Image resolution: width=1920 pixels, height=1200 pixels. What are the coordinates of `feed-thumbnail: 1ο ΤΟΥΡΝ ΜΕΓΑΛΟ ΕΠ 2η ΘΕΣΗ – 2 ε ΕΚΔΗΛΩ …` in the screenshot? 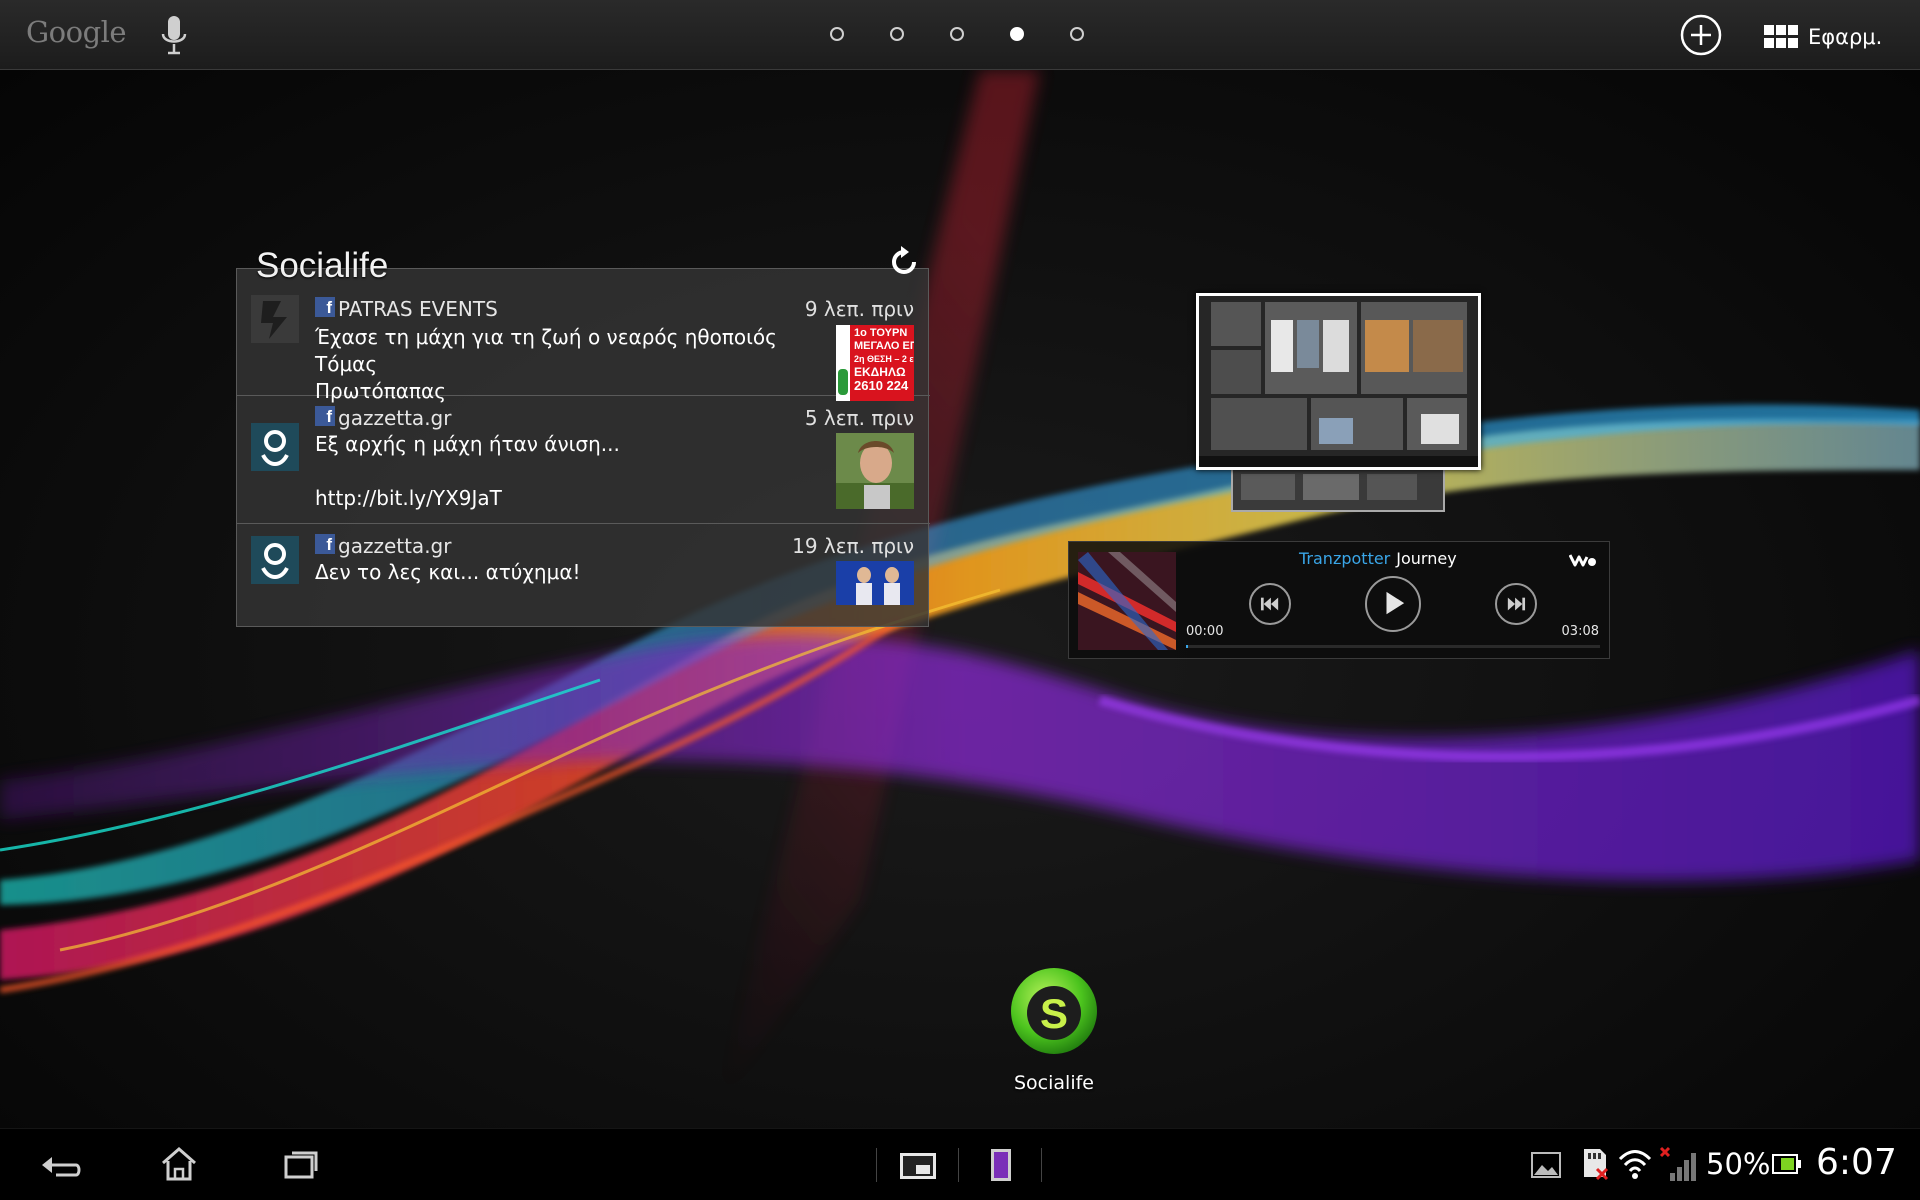 It's located at (875, 363).